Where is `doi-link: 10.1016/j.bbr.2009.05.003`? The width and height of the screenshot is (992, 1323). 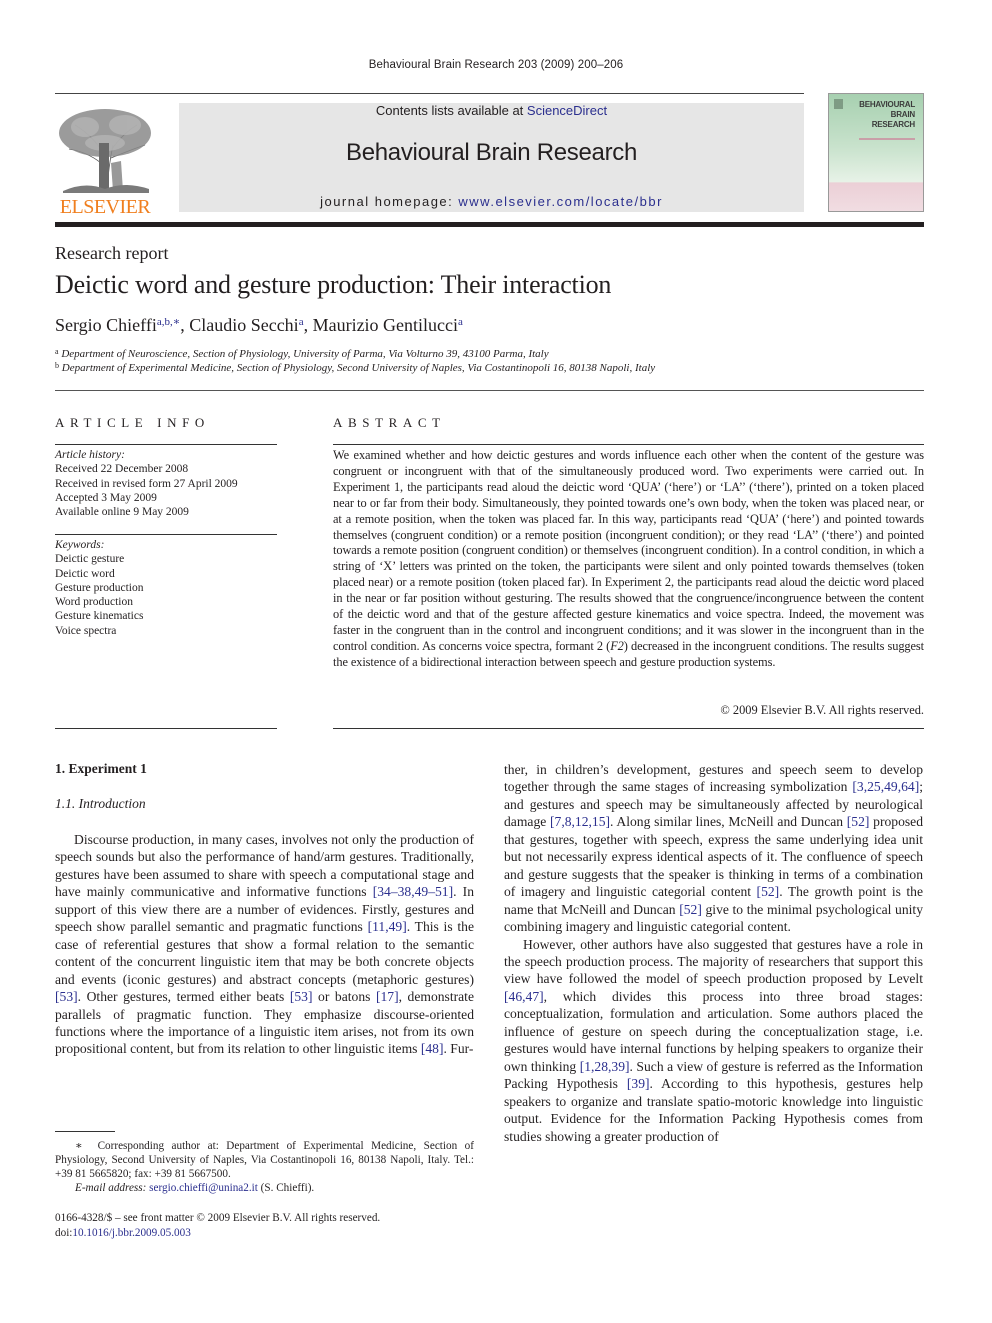
doi-link: 10.1016/j.bbr.2009.05.003 is located at coordinates (131, 1233).